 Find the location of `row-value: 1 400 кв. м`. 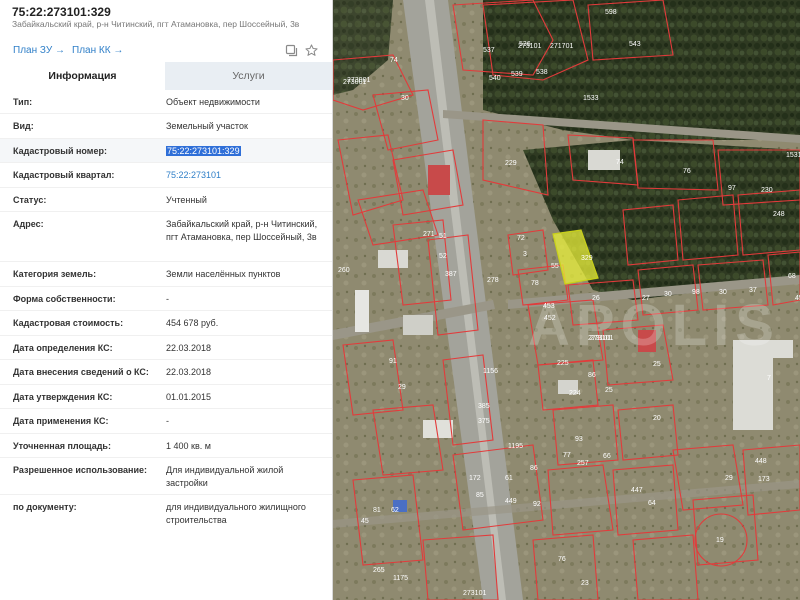

row-value: 1 400 кв. м is located at coordinates (188, 446).